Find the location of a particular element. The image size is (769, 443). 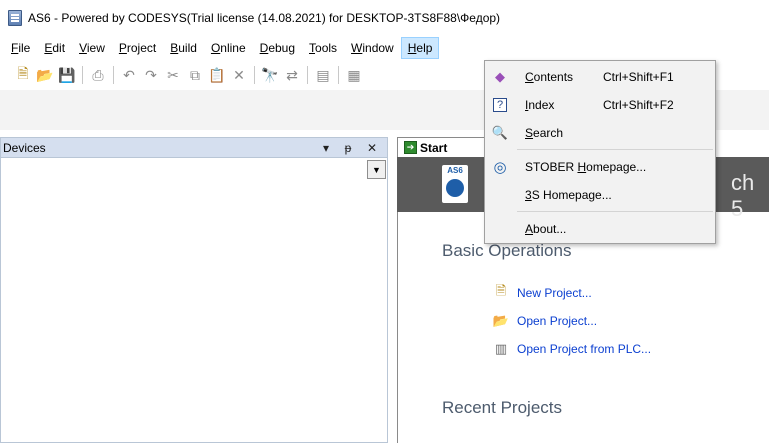

window-icon: ▤ is located at coordinates (323, 75).